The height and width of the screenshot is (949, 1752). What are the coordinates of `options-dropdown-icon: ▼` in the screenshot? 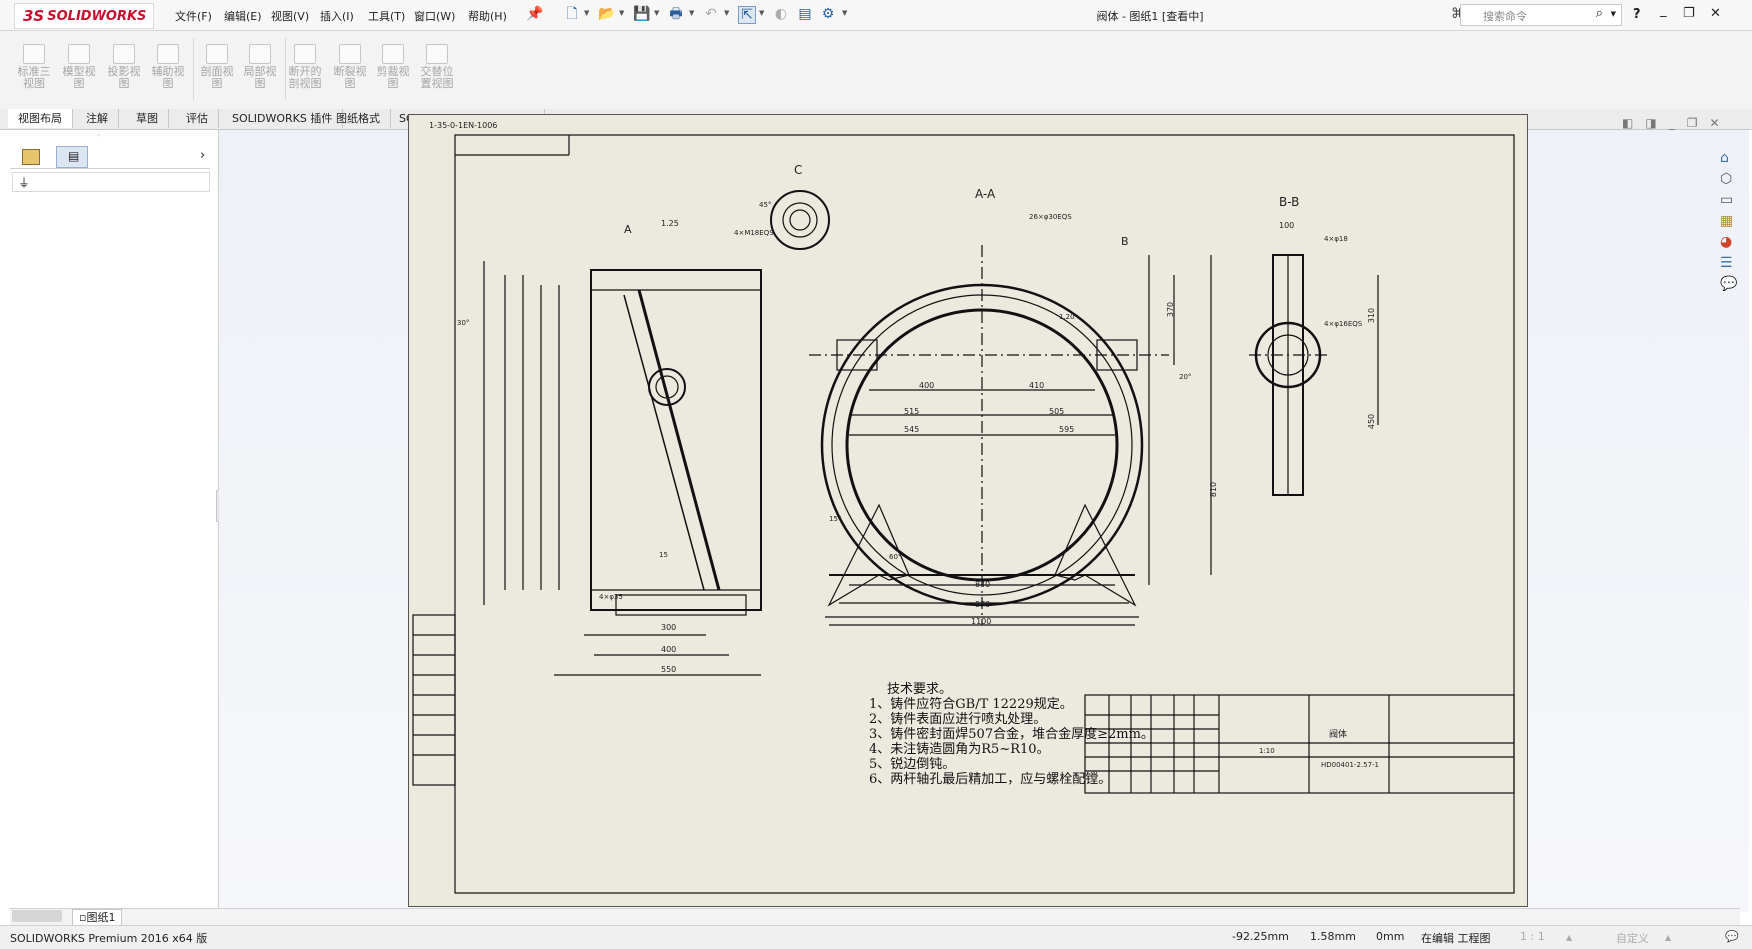 It's located at (844, 13).